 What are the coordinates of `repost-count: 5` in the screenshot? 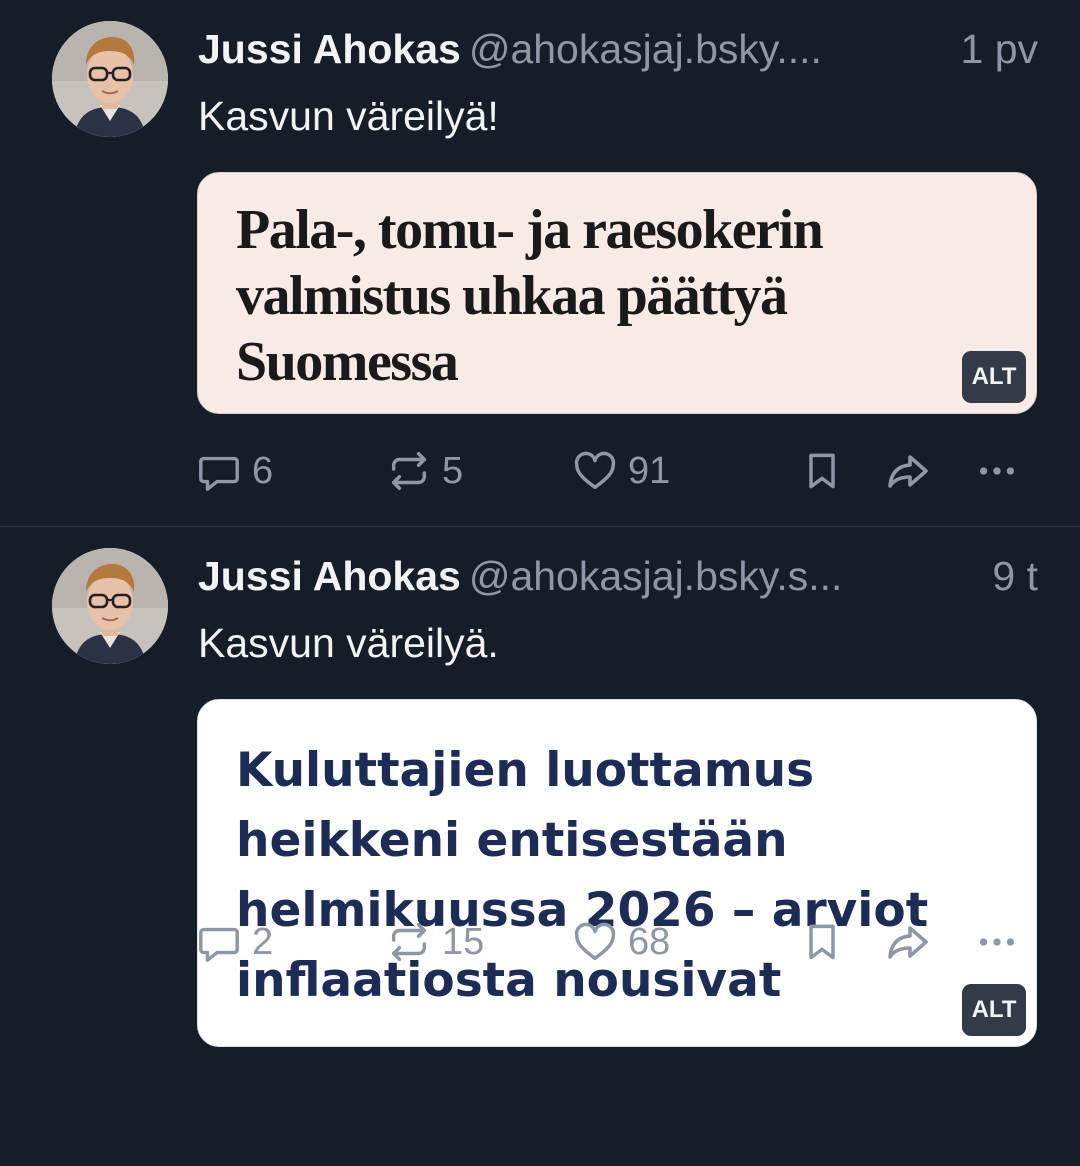 It's located at (453, 470).